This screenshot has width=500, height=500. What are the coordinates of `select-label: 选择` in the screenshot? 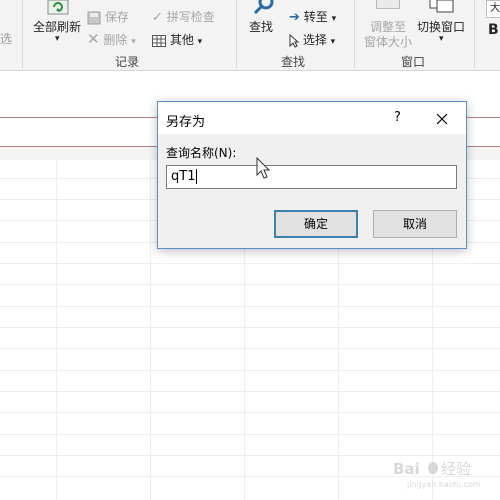 It's located at (314, 40).